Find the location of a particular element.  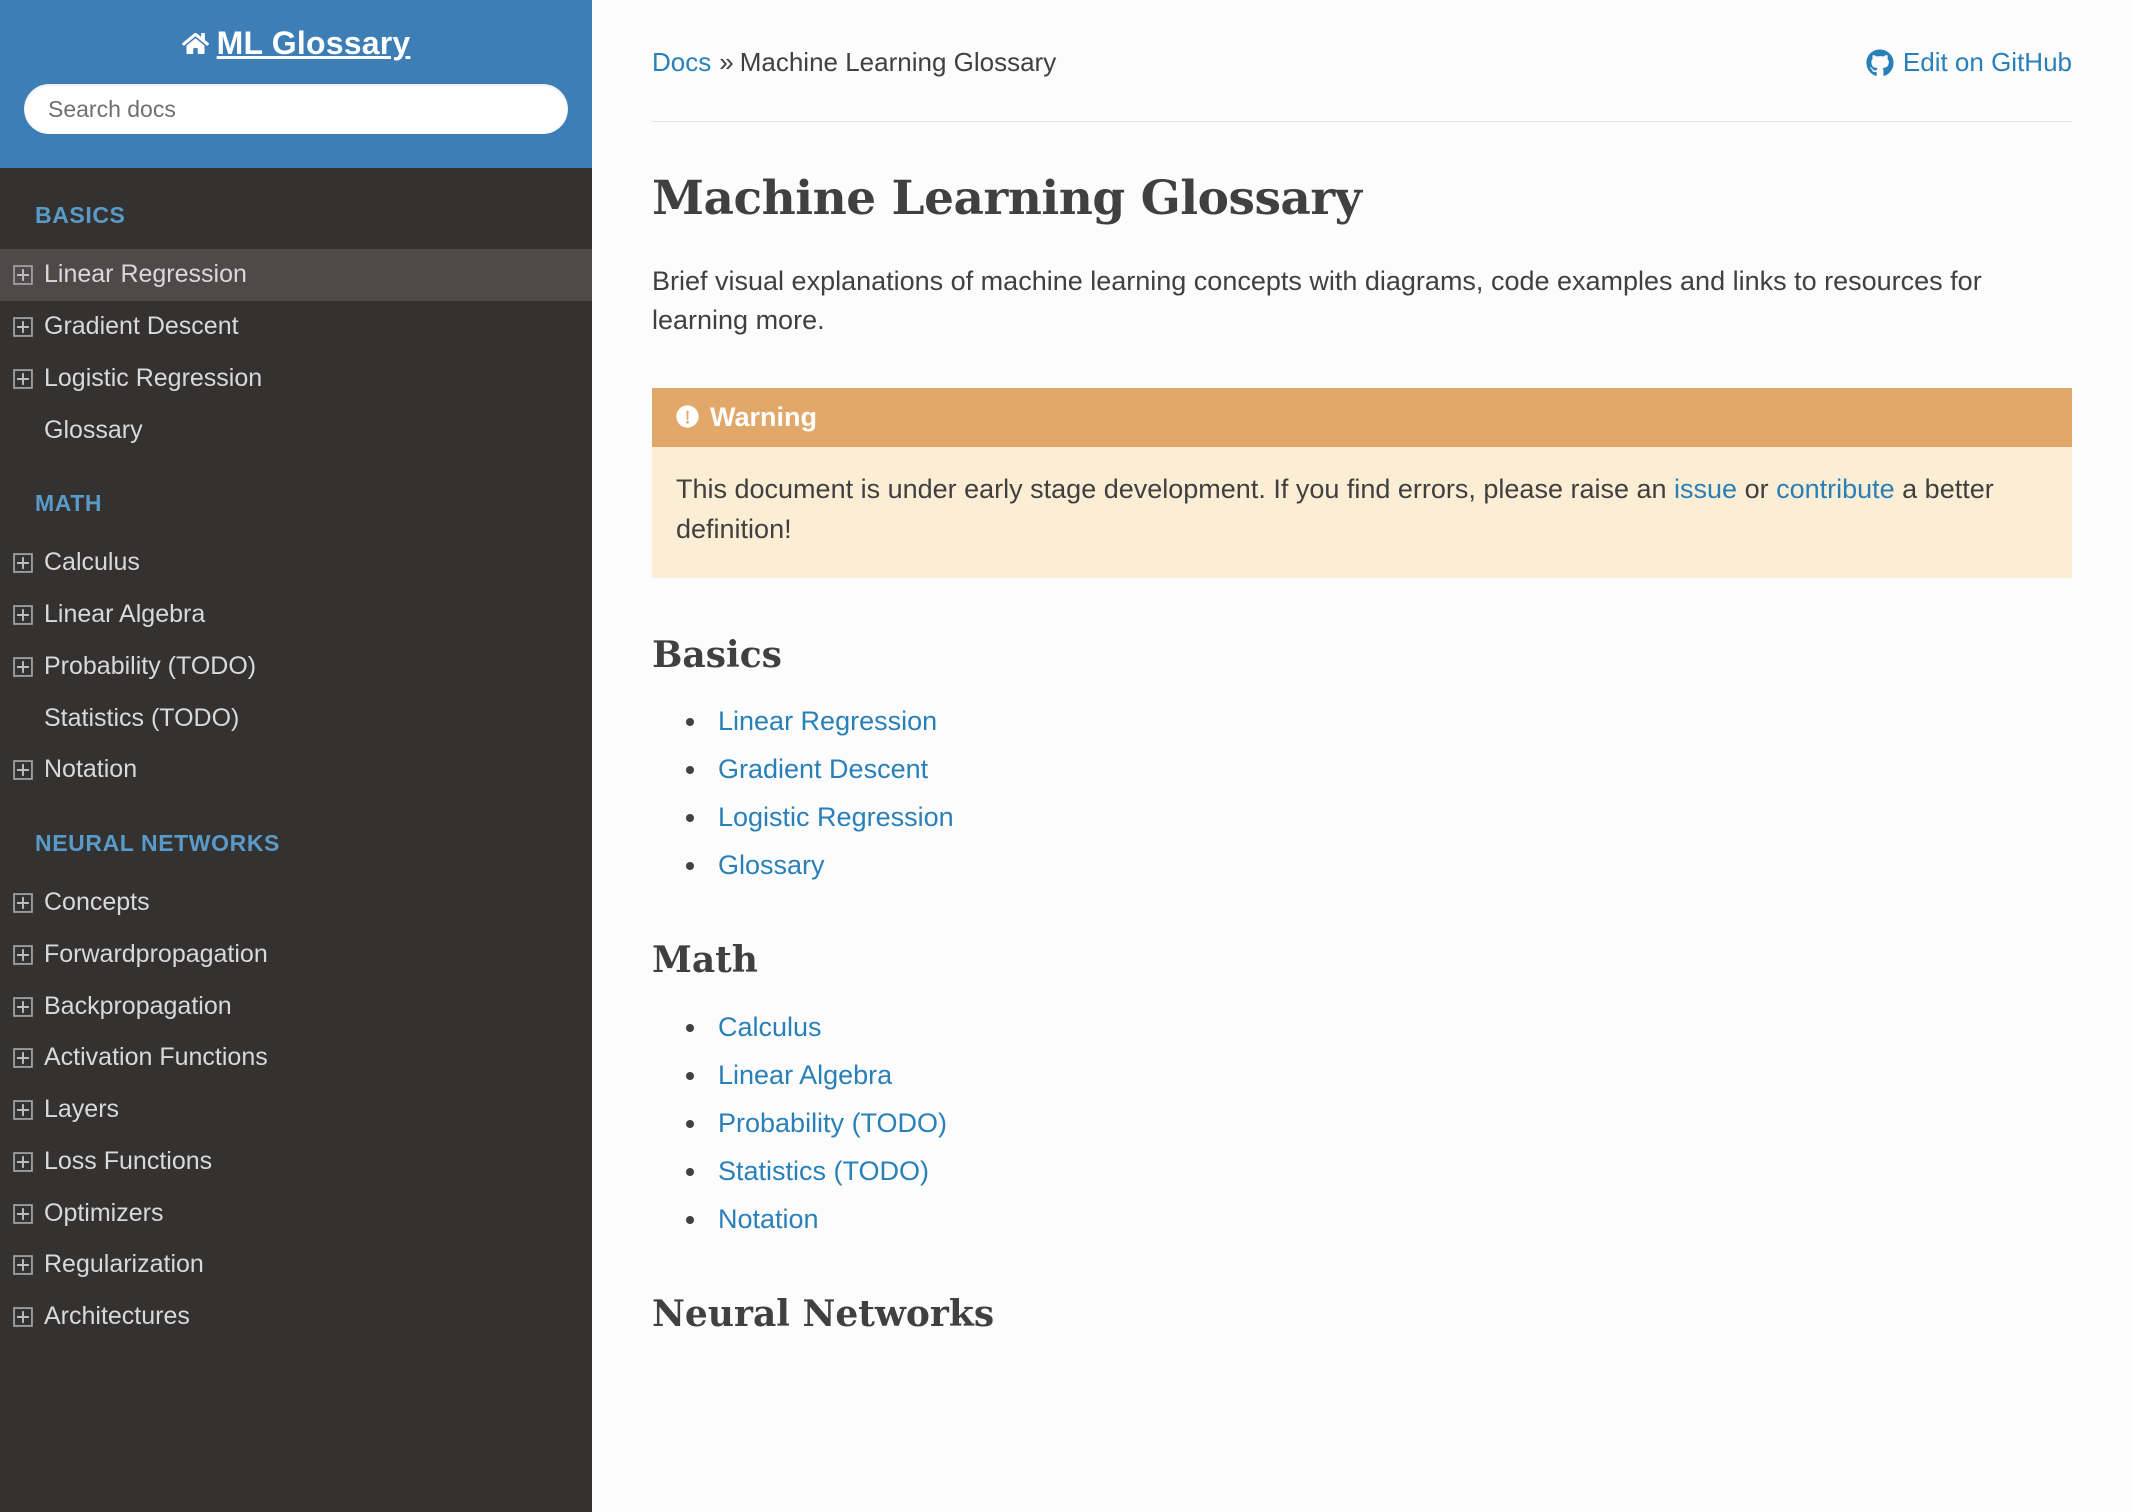

sidebar-item-calculus: Calculus is located at coordinates (296, 563).